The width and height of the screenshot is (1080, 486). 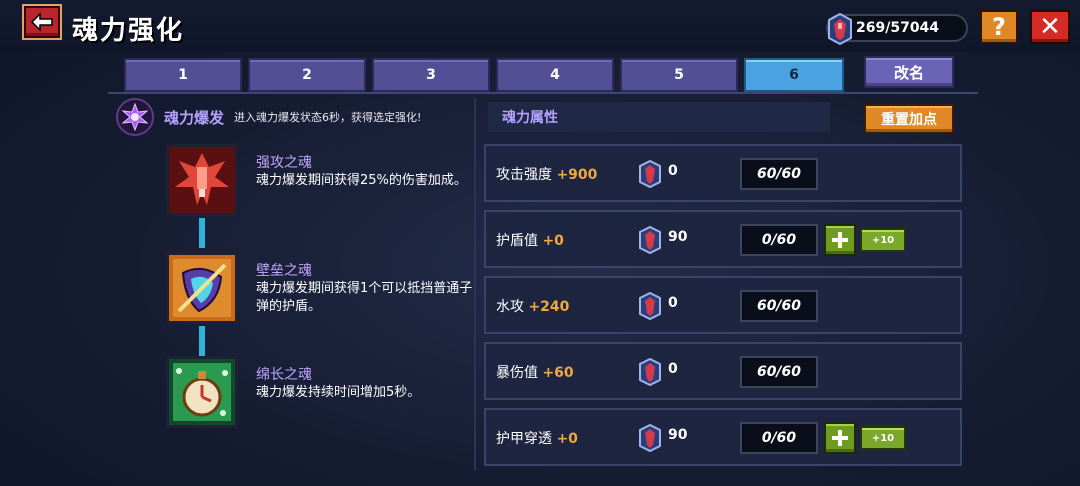 I want to click on page-tabs: 1 2 3 4 5 6, so click(x=484, y=75).